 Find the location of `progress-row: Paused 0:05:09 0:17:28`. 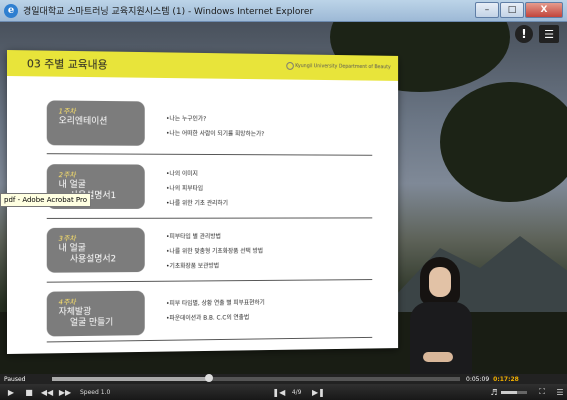

progress-row: Paused 0:05:09 0:17:28 is located at coordinates (283, 379).